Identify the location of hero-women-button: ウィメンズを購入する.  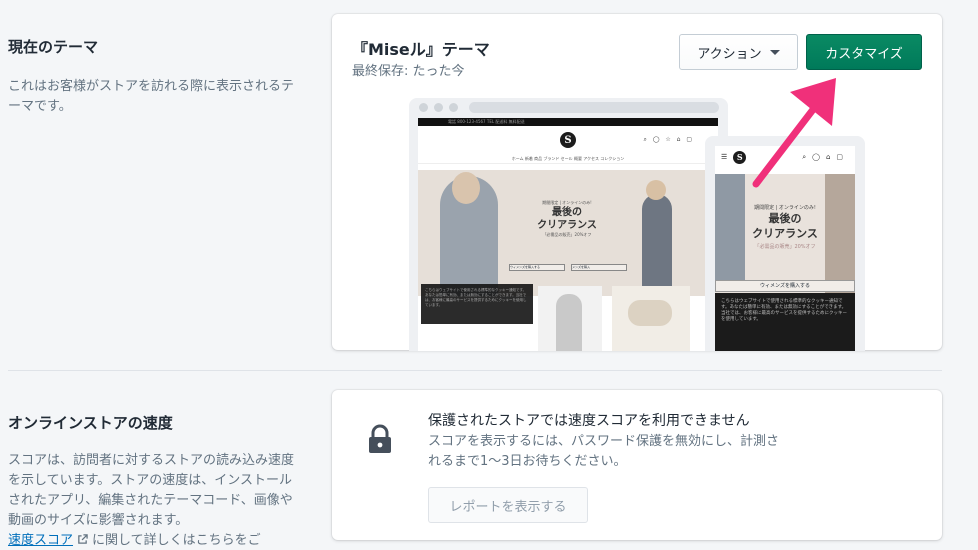
(537, 267).